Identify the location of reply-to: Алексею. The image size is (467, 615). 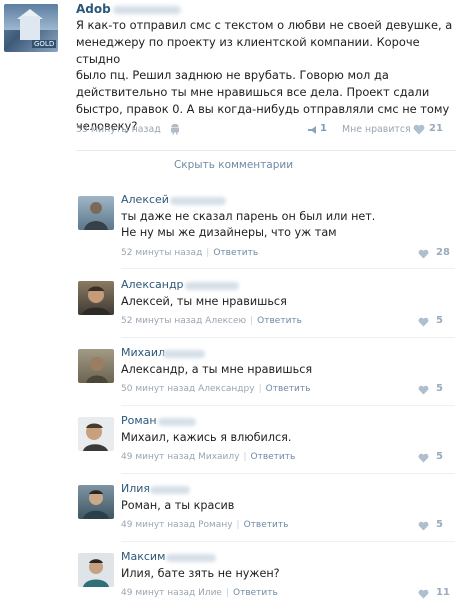
(225, 321).